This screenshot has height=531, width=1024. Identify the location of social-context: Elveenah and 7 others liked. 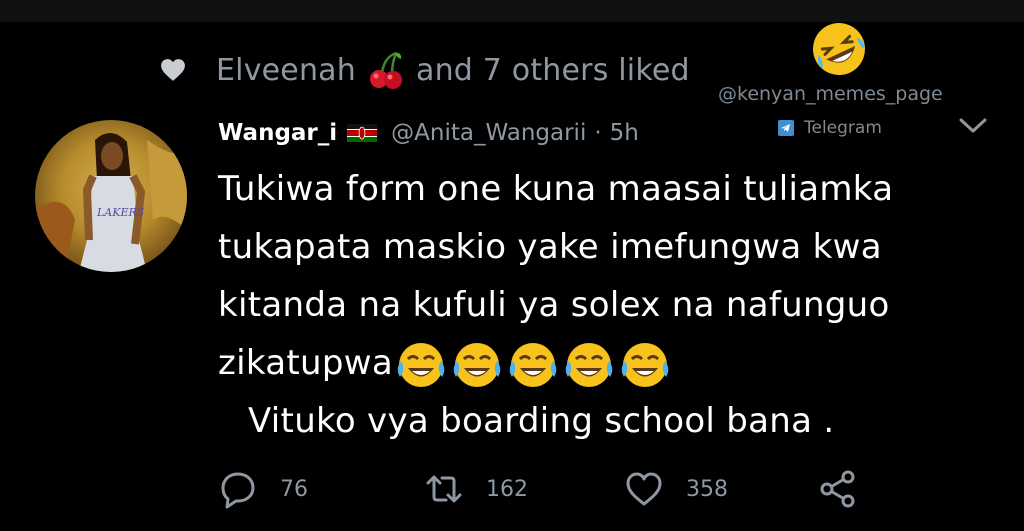
(425, 70).